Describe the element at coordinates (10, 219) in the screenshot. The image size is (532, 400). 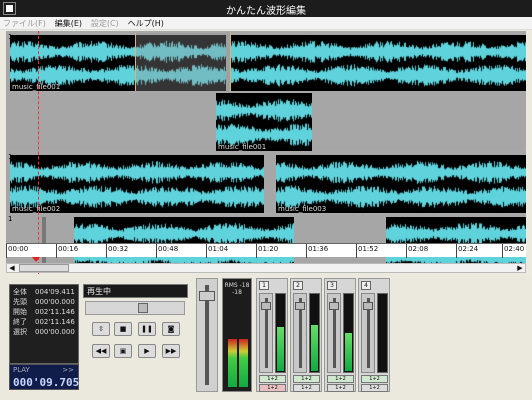
I see `track-number: 1` at that location.